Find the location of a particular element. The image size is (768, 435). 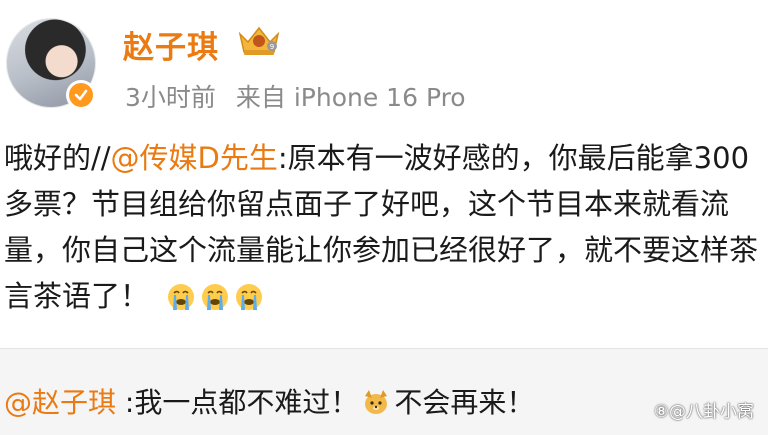

crown-icon: 9 is located at coordinates (259, 40).